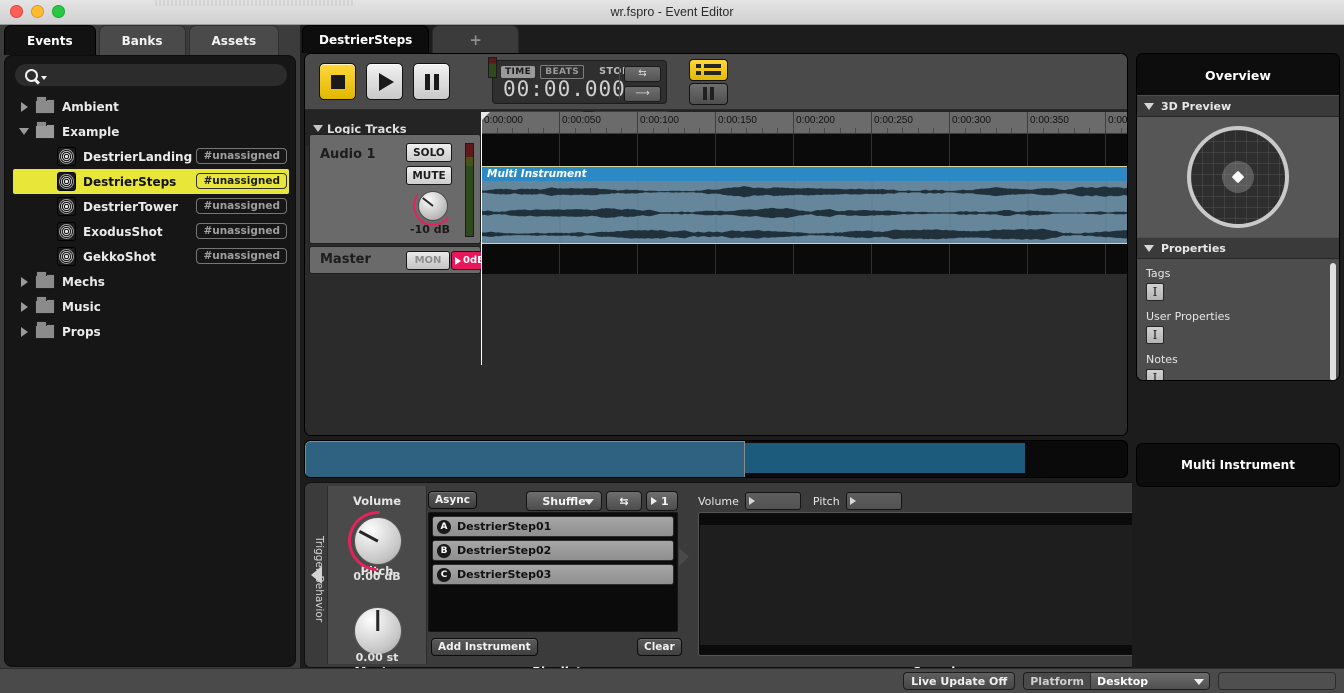  I want to click on chevron-right-icon, so click(24, 331).